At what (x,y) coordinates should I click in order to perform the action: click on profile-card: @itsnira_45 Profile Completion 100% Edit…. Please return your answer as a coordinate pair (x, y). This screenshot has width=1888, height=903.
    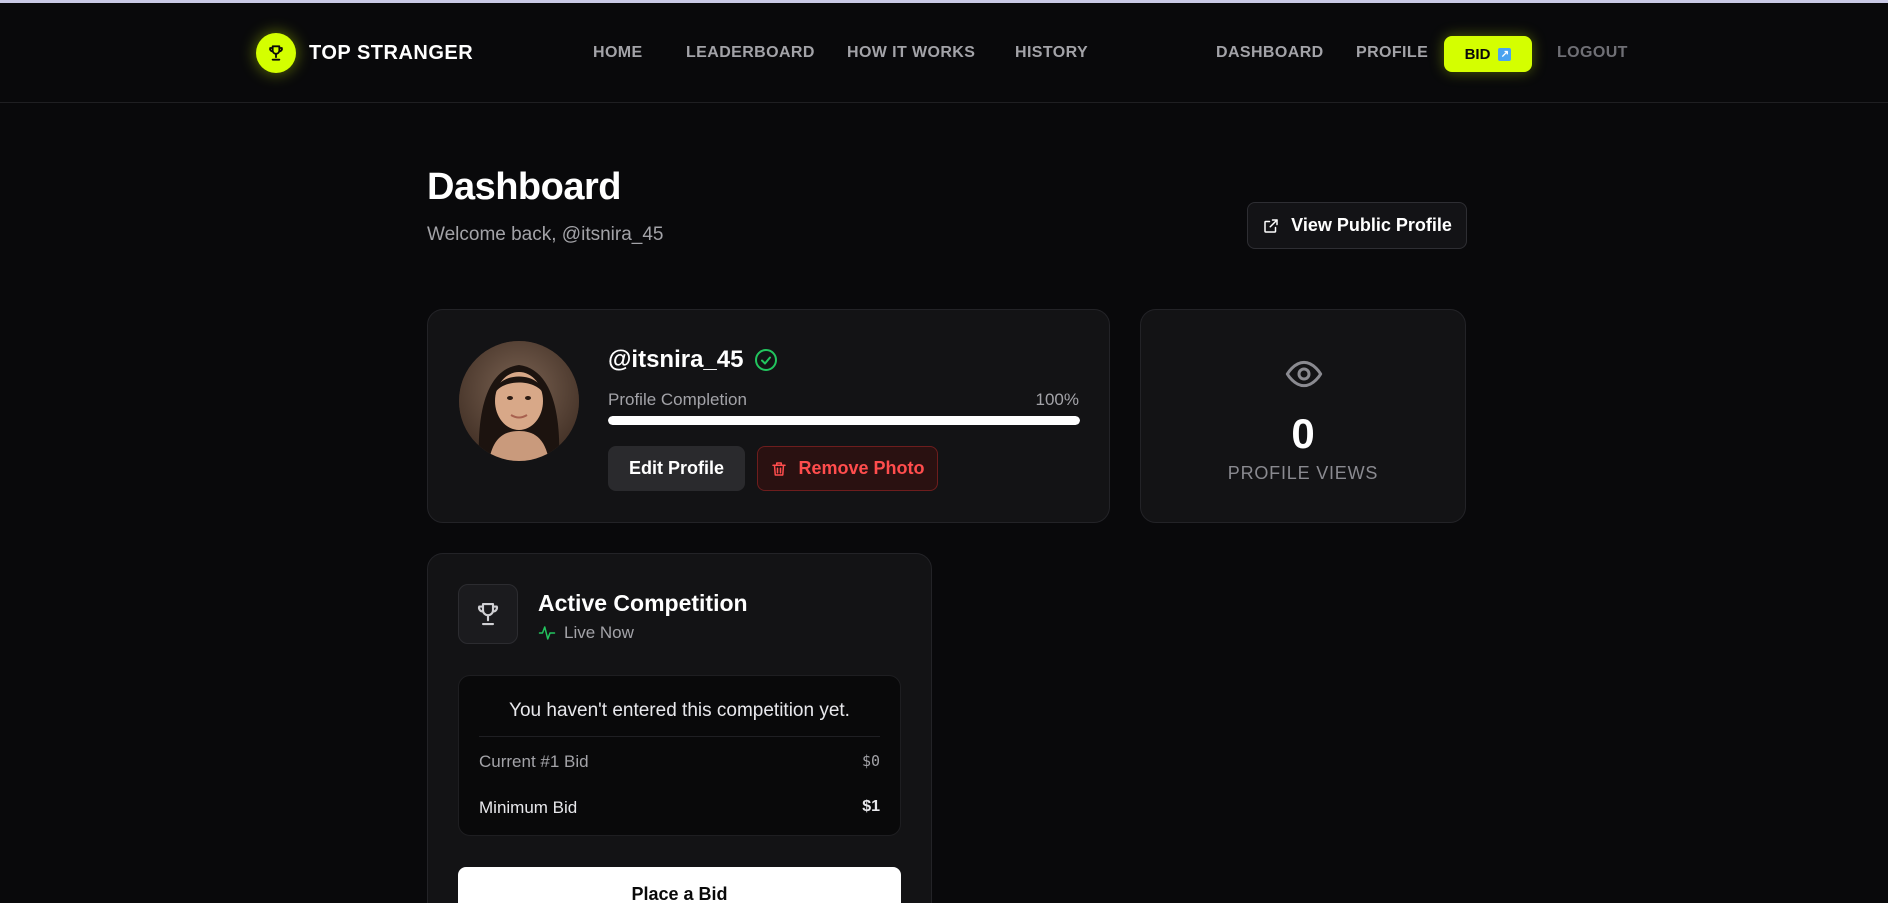
    Looking at the image, I should click on (768, 416).